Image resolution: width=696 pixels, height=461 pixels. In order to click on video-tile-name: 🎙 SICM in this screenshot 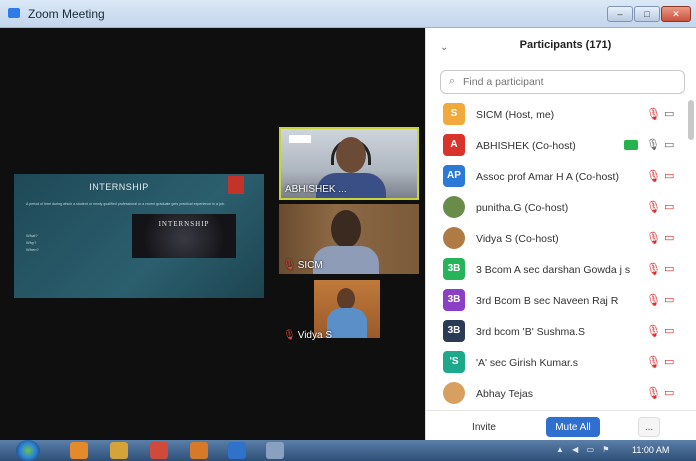, I will do `click(303, 265)`.